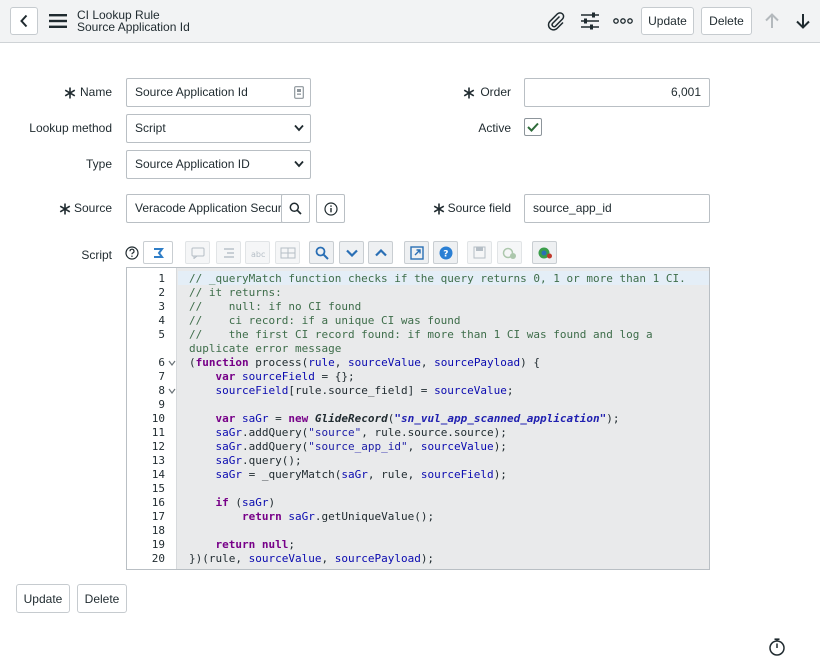 The image size is (820, 665). Describe the element at coordinates (158, 558) in the screenshot. I see `line-number: 20` at that location.